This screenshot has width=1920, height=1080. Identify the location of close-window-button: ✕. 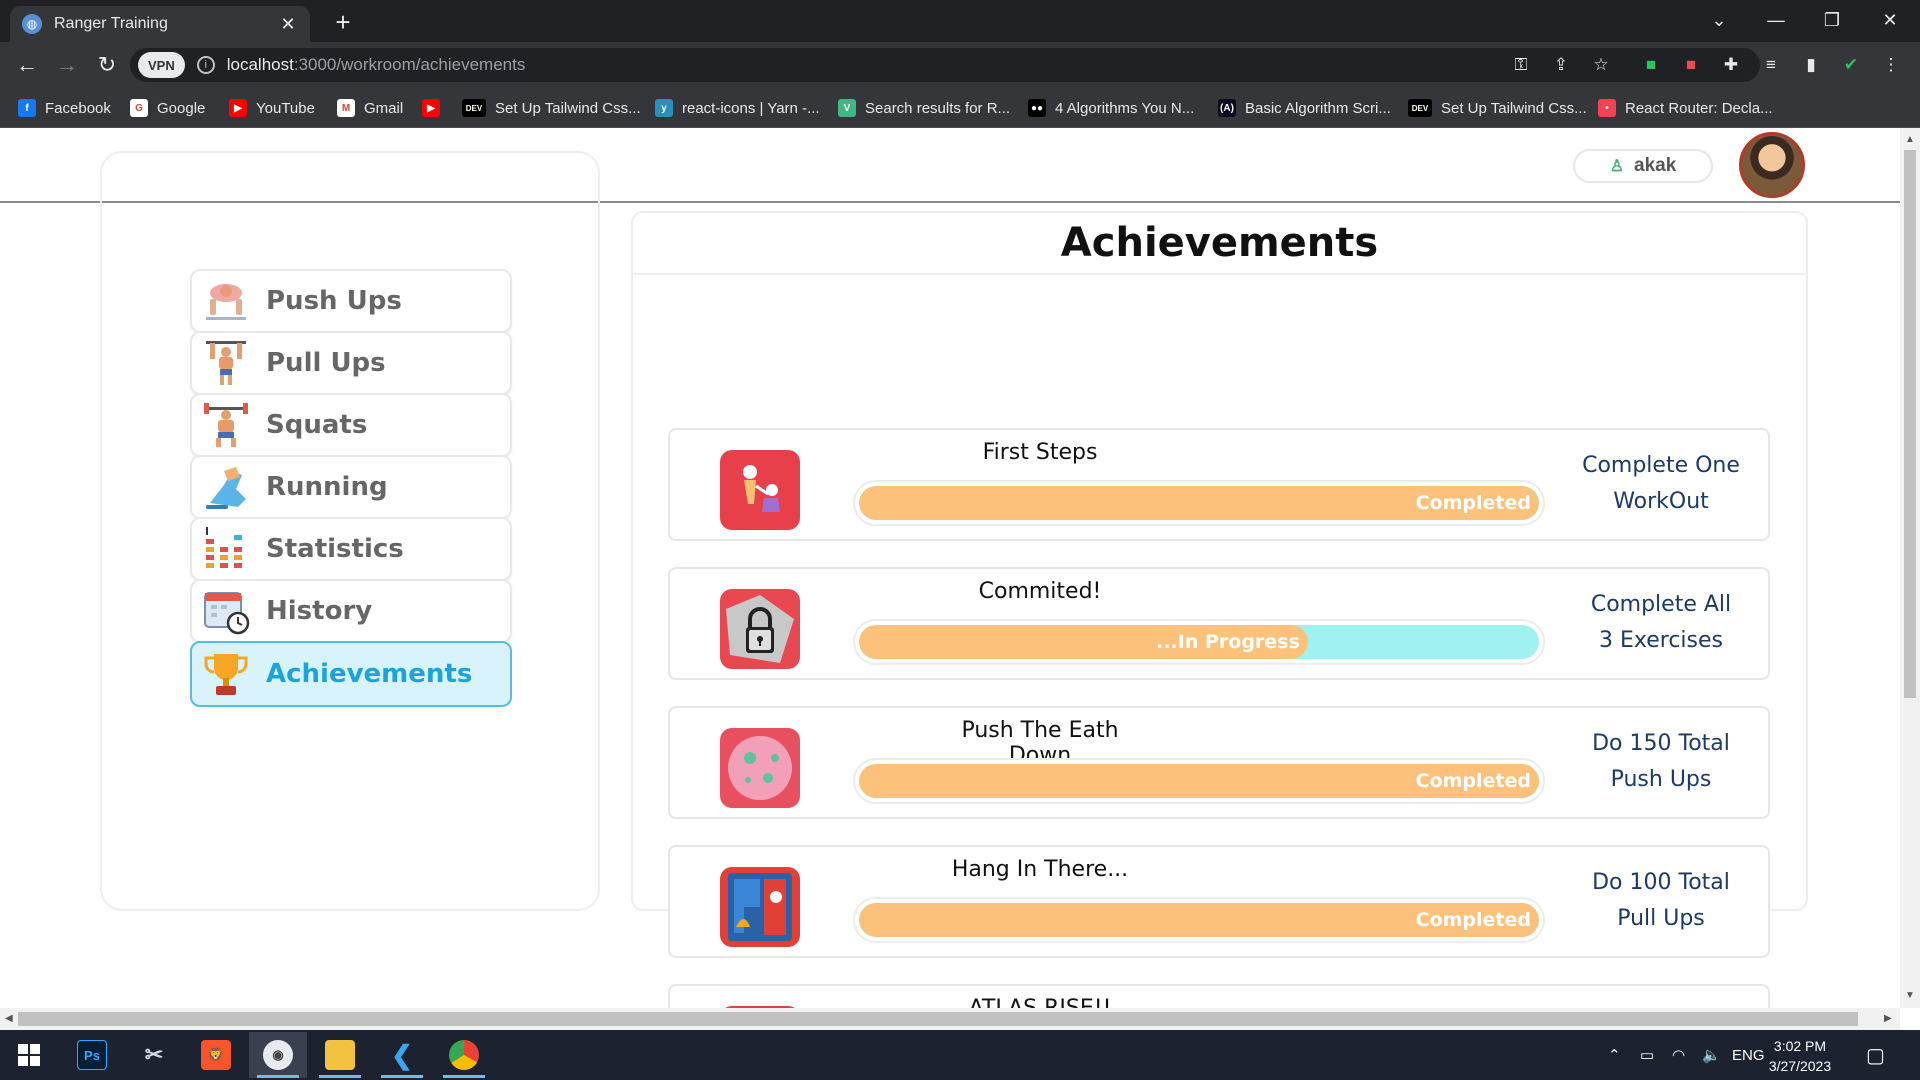
(1890, 20).